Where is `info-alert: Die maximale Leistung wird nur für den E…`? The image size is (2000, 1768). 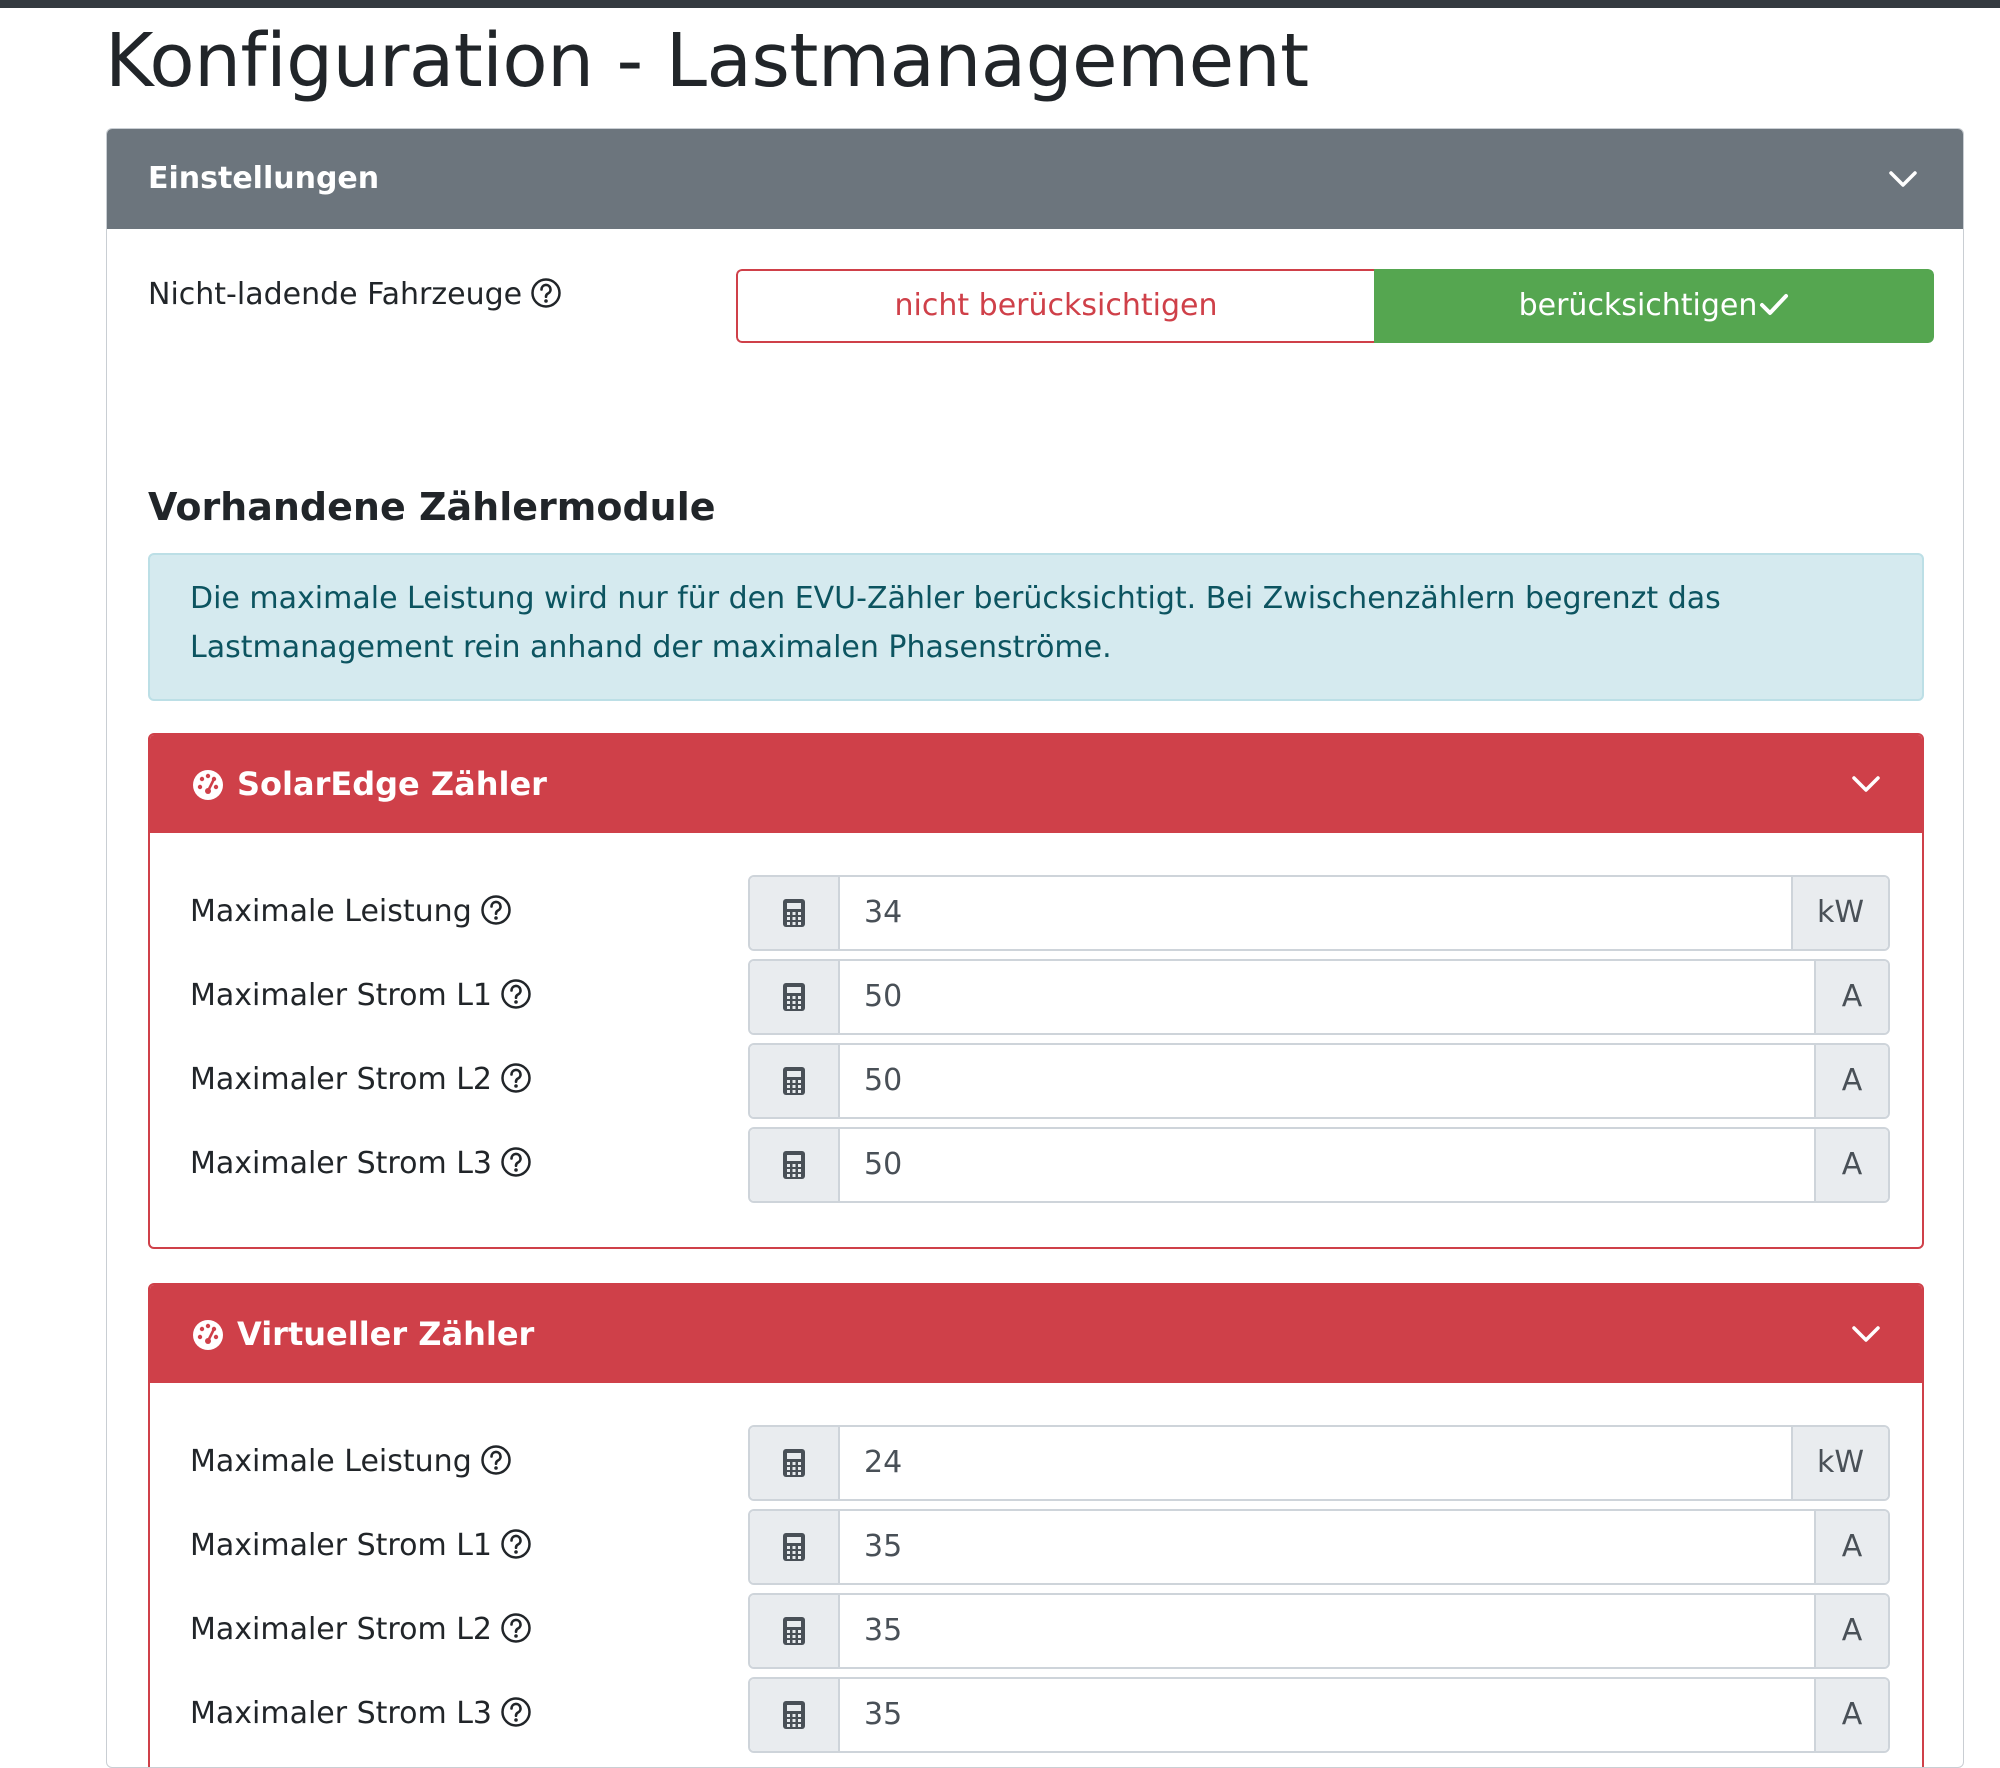
info-alert: Die maximale Leistung wird nur für den E… is located at coordinates (1036, 627).